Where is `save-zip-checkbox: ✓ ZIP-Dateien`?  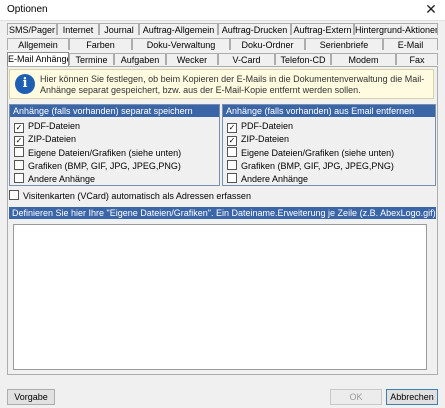
save-zip-checkbox: ✓ ZIP-Dateien is located at coordinates (45, 140).